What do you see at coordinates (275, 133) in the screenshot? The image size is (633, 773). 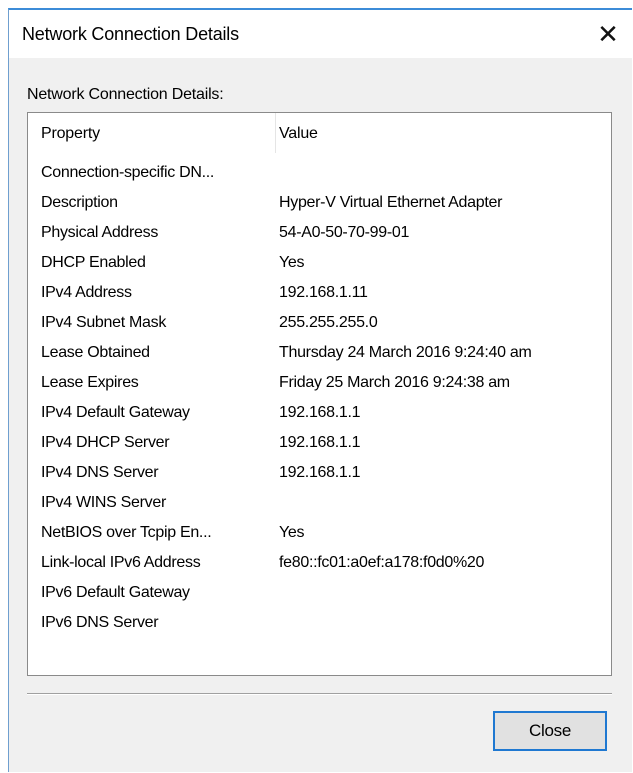 I see `column-divider` at bounding box center [275, 133].